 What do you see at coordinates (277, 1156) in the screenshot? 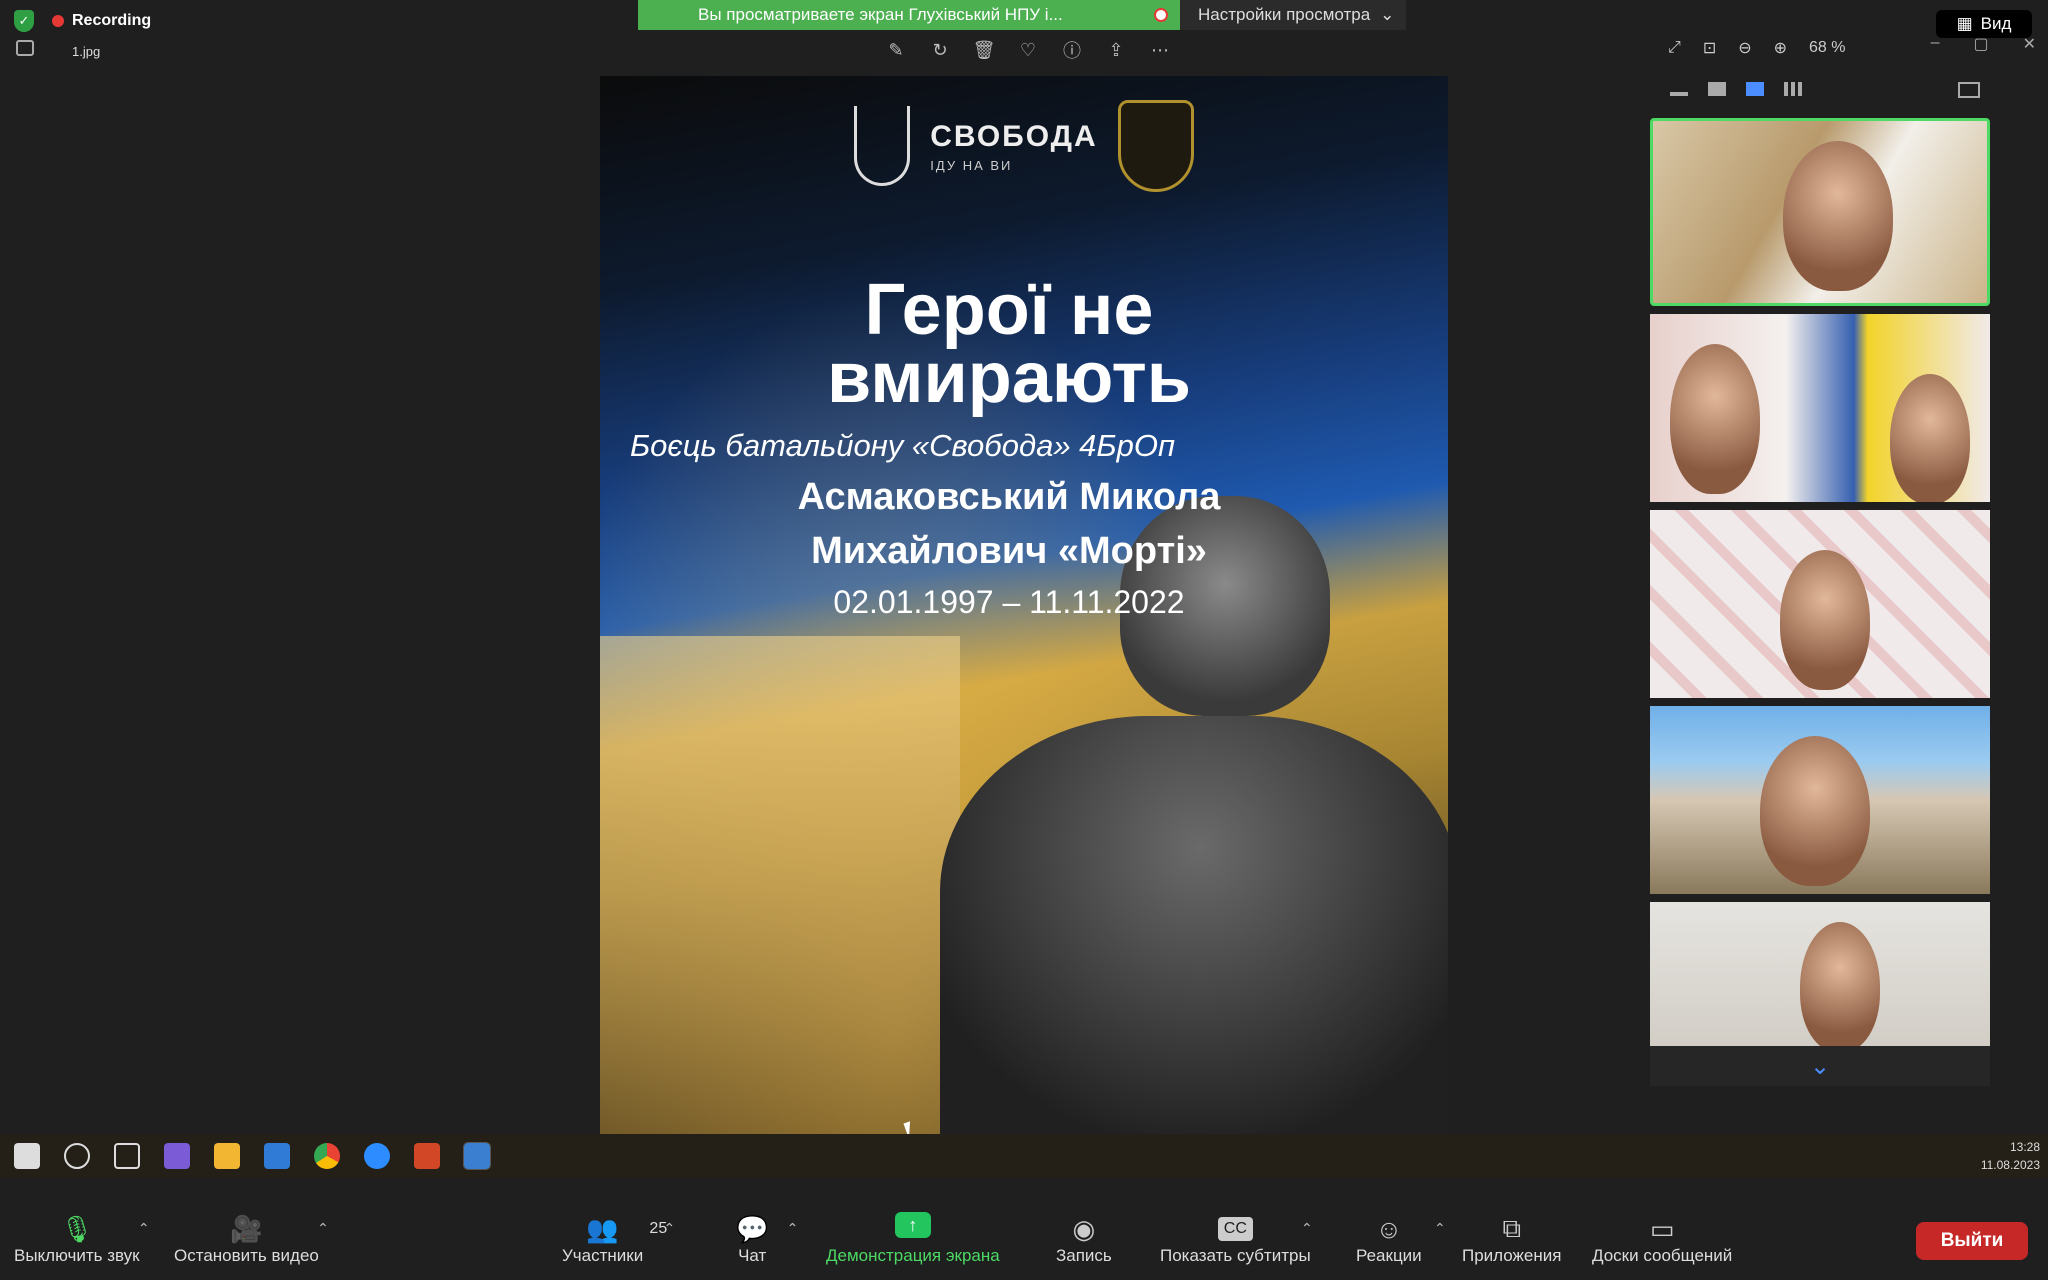
I see `store-icon` at bounding box center [277, 1156].